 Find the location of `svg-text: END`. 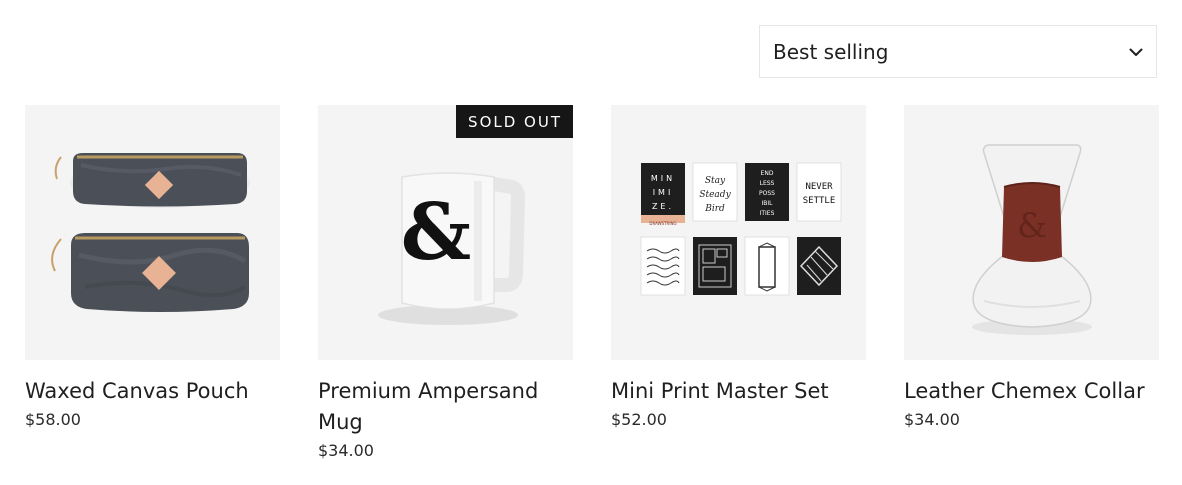

svg-text: END is located at coordinates (767, 173).